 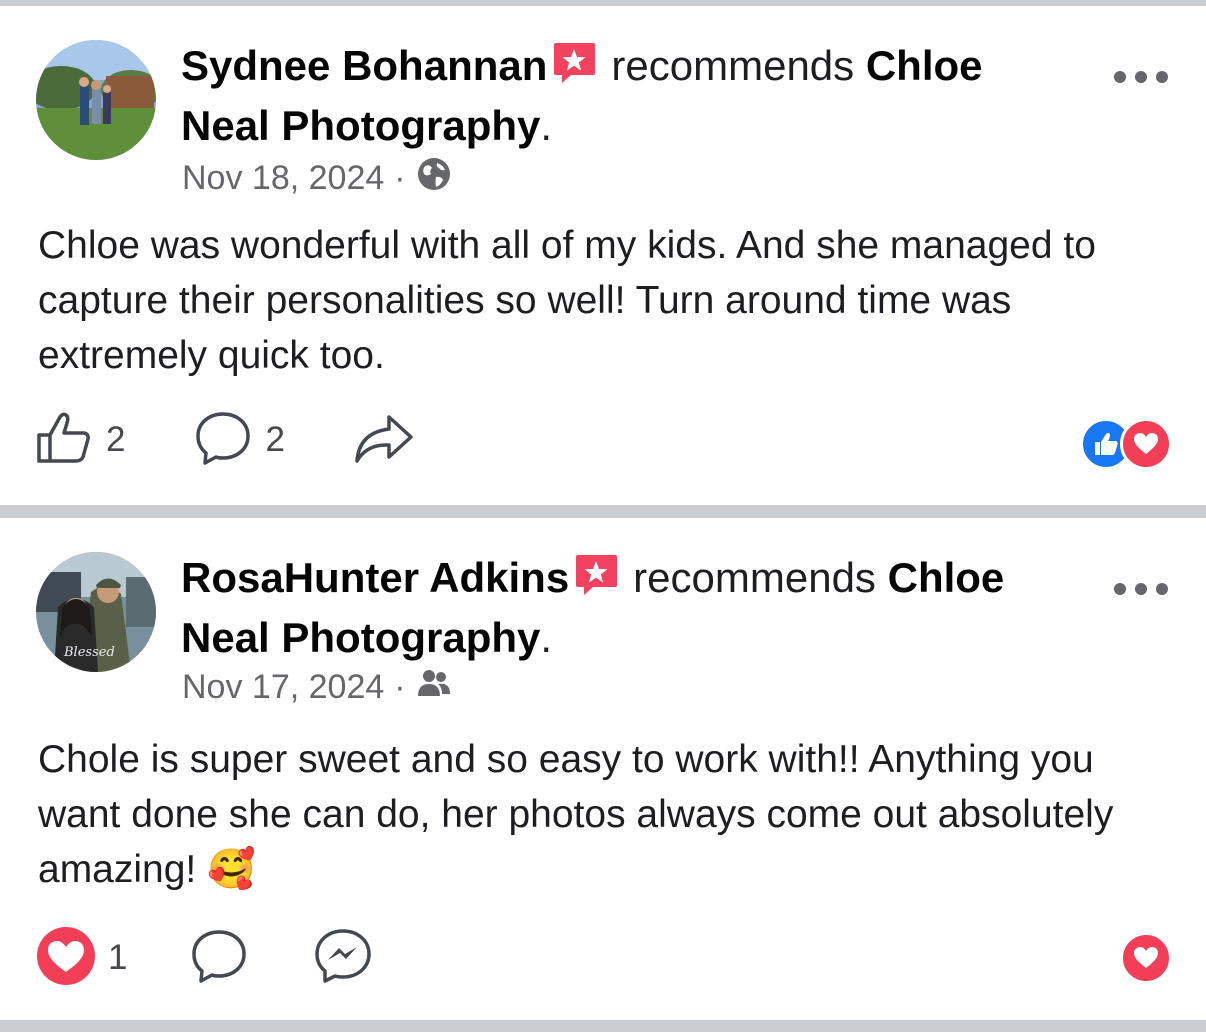 I want to click on svg-text: Blessed, so click(x=89, y=652).